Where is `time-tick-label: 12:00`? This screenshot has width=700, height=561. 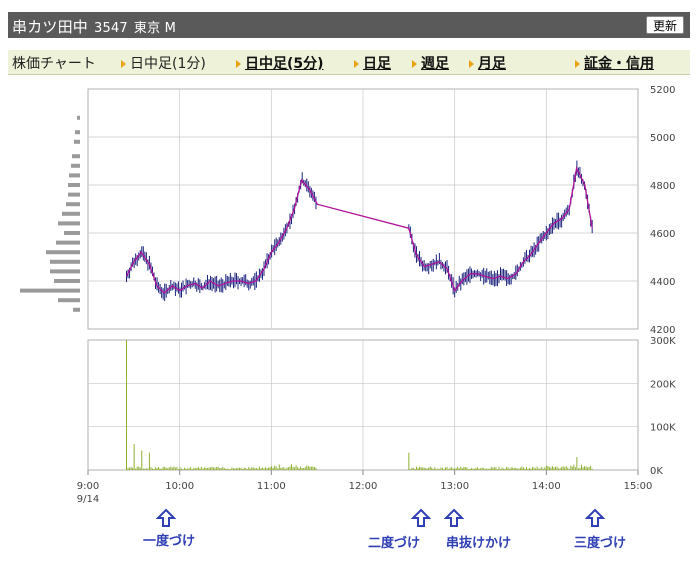 time-tick-label: 12:00 is located at coordinates (363, 486).